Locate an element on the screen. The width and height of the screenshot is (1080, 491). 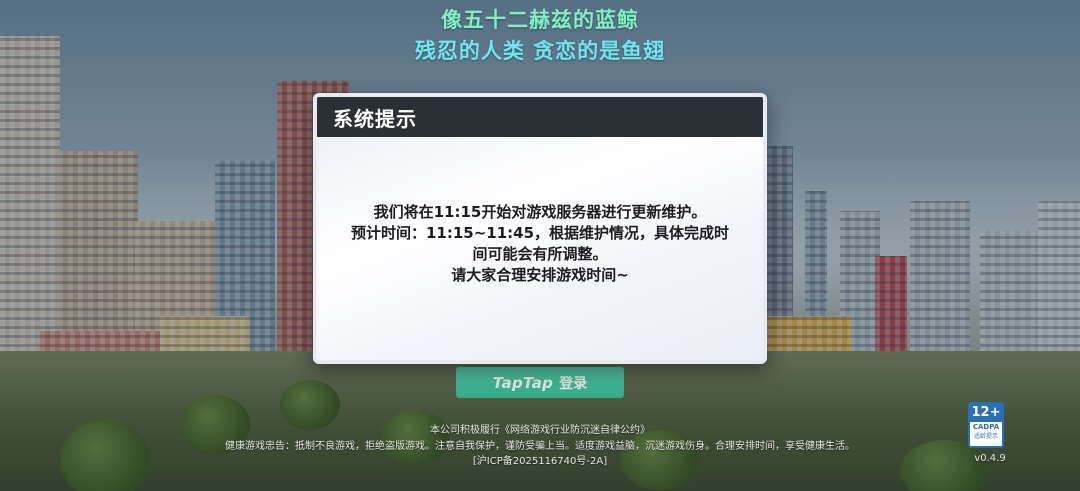
taptap-logo: TapTap is located at coordinates (523, 382).